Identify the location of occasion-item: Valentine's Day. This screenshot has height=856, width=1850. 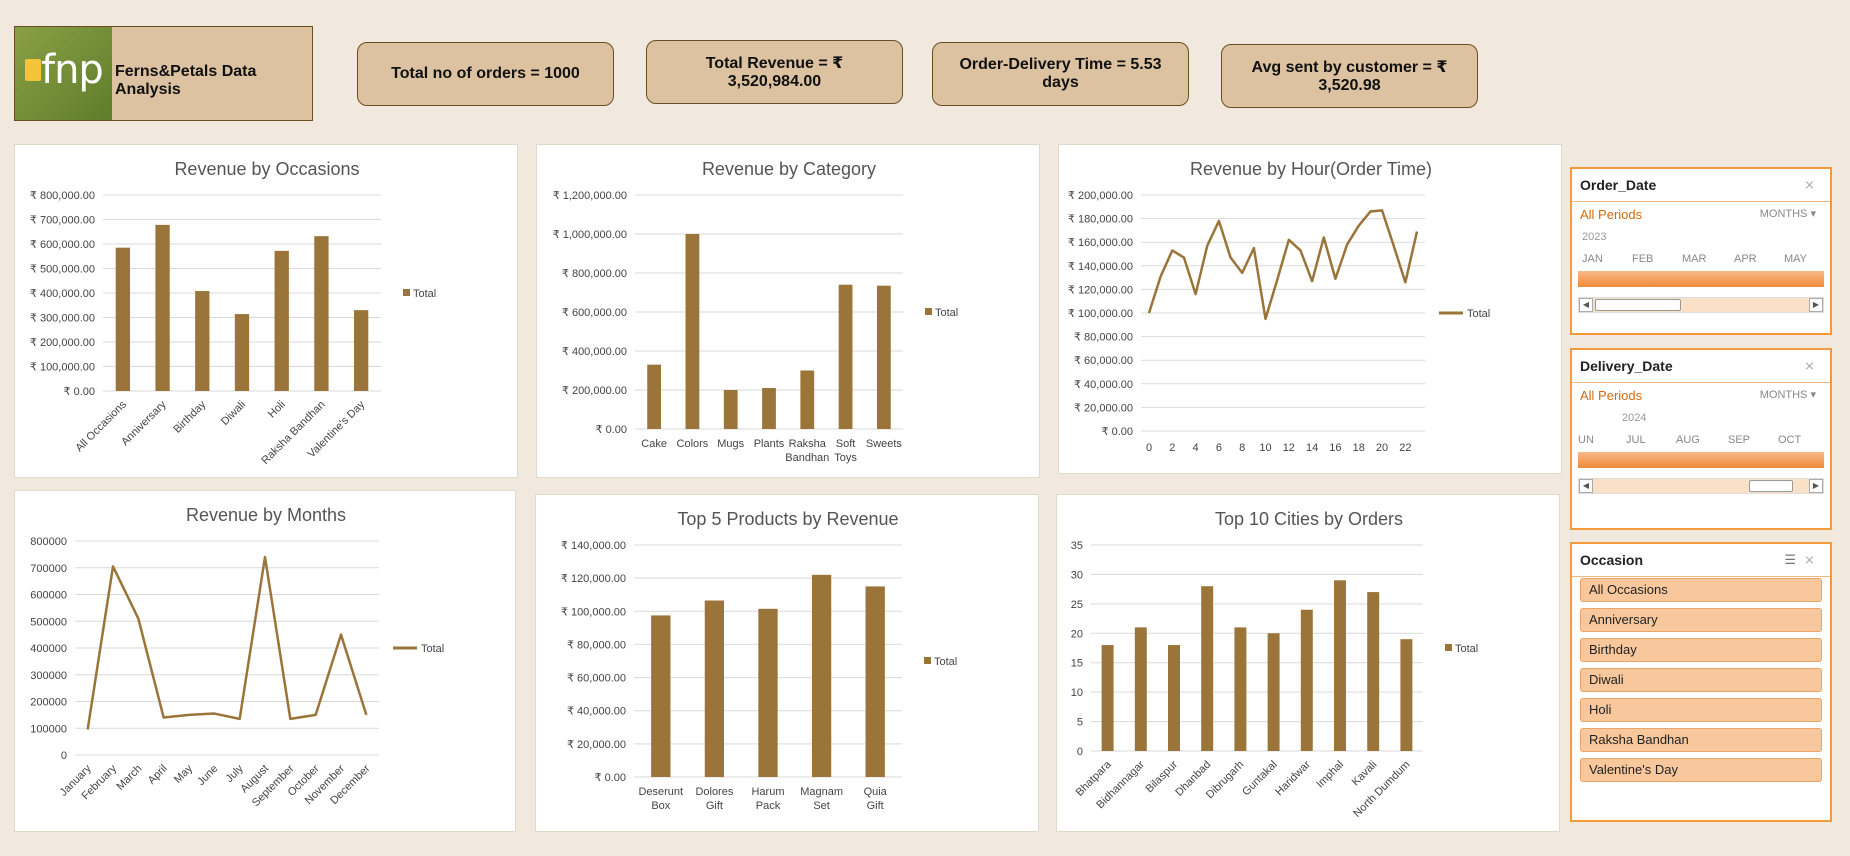
(1701, 770).